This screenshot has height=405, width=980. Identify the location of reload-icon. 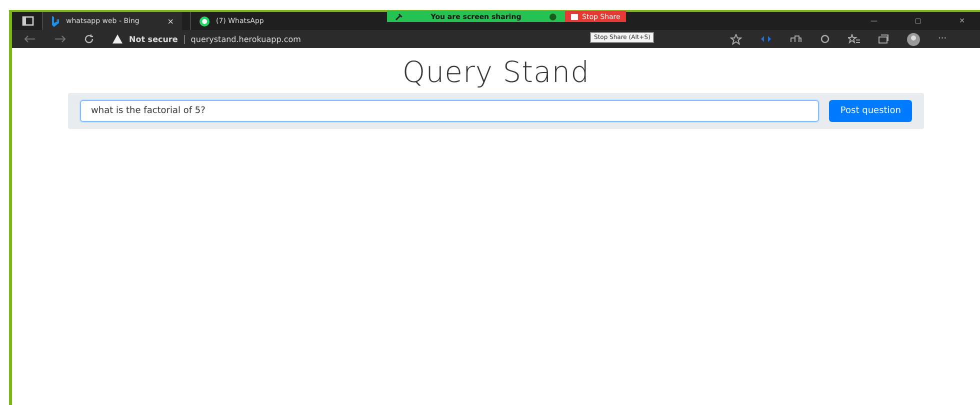
(89, 39).